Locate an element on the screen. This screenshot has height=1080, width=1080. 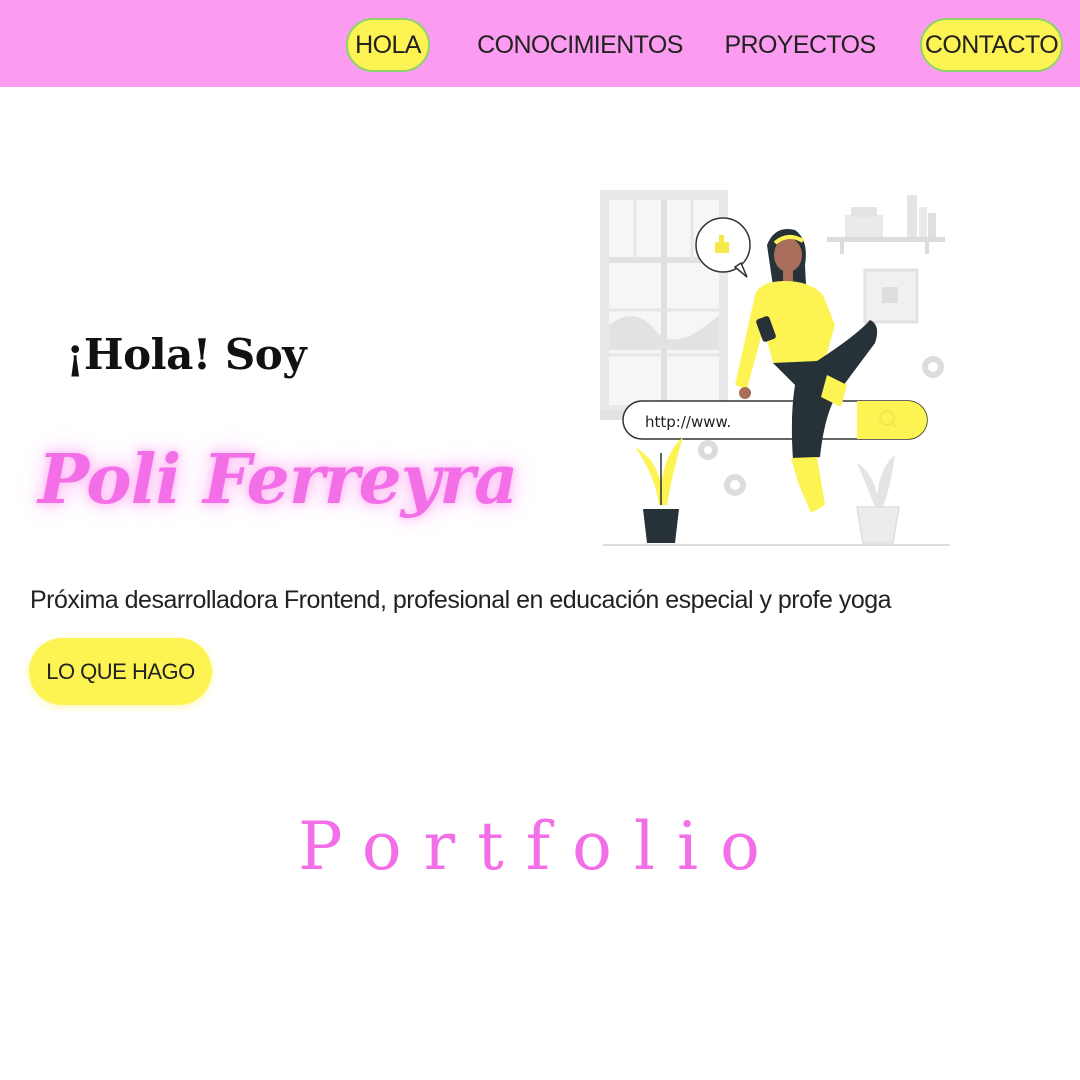
nav-hola-link: HOLA is located at coordinates (388, 45).